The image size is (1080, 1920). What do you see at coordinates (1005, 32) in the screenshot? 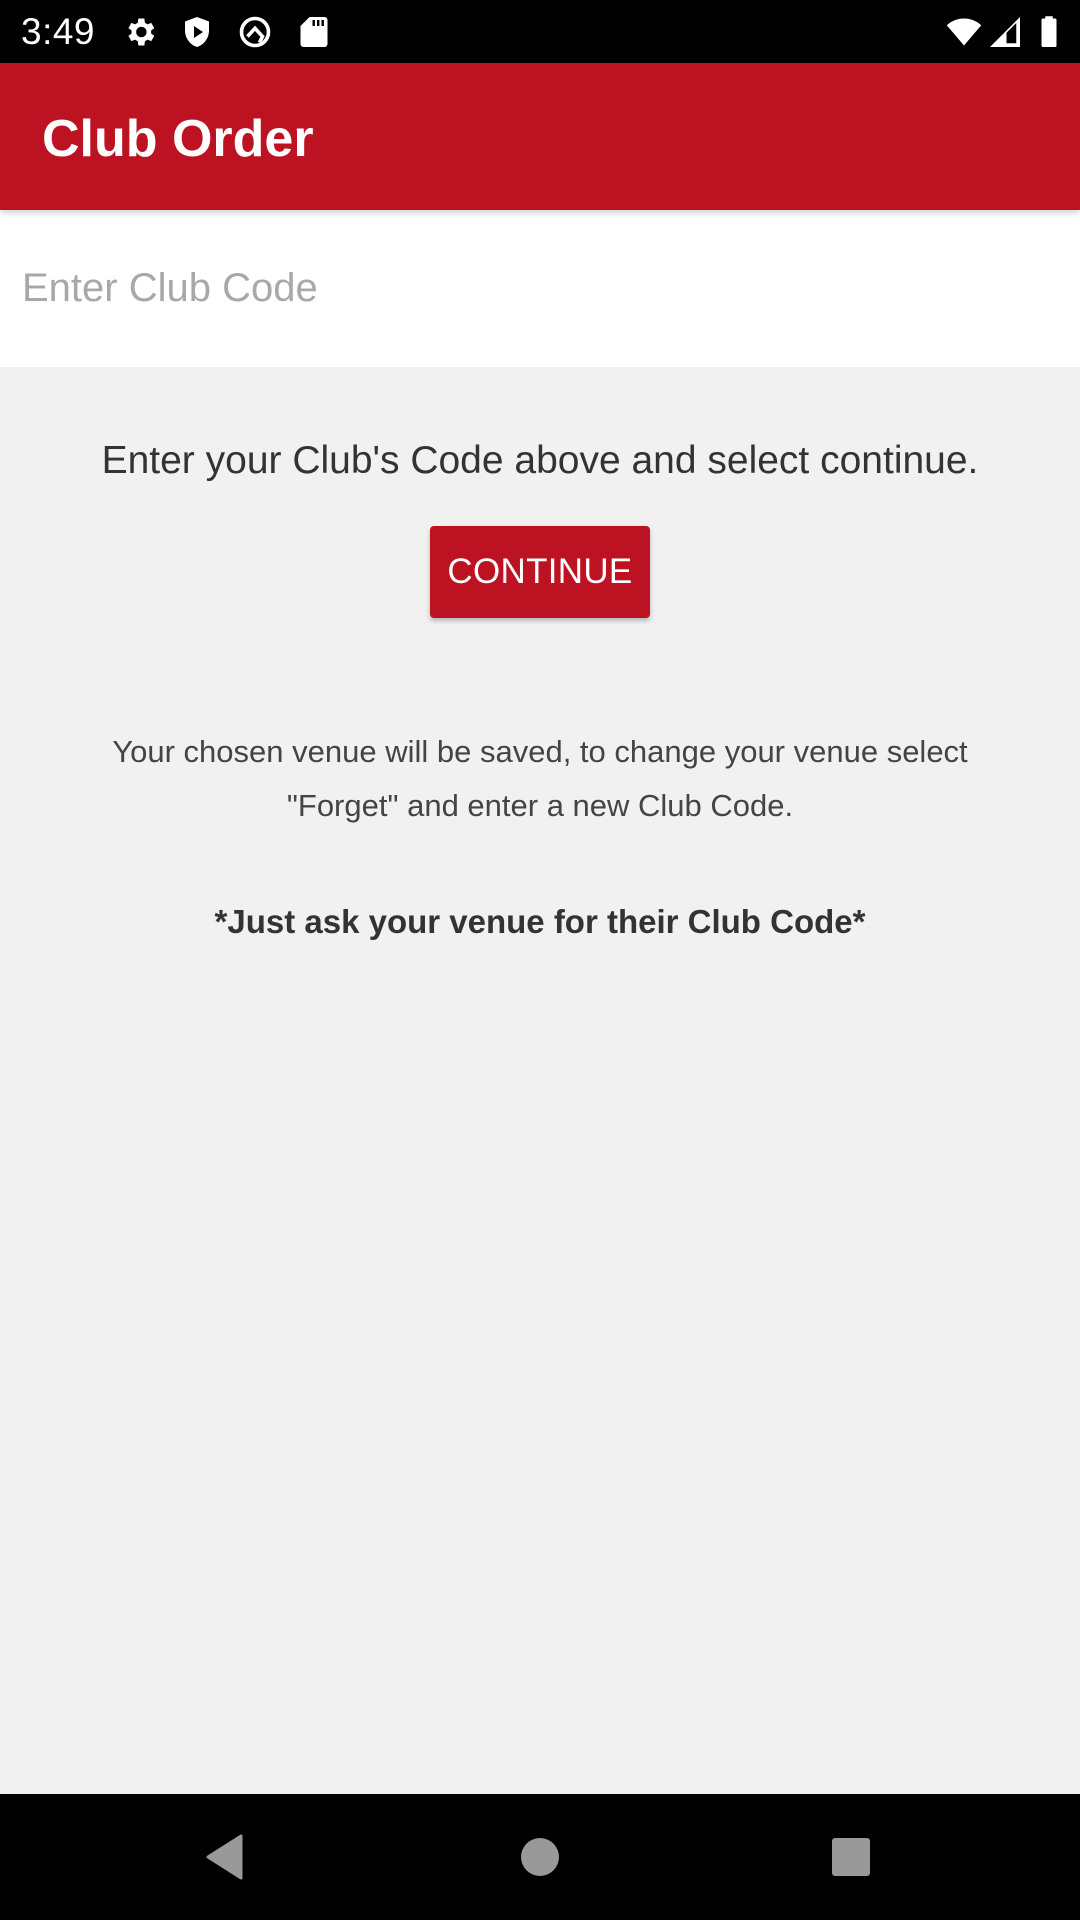
I see `cellular-signal-icon` at bounding box center [1005, 32].